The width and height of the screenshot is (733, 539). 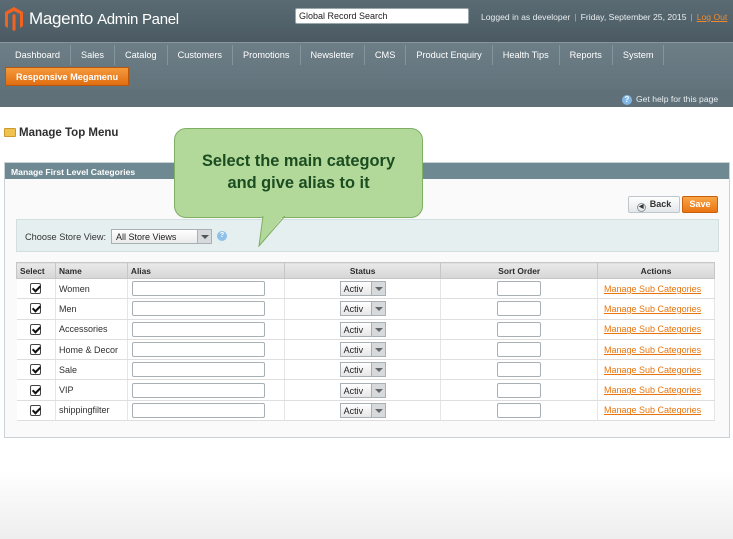 What do you see at coordinates (639, 55) in the screenshot?
I see `nav-item-system: System` at bounding box center [639, 55].